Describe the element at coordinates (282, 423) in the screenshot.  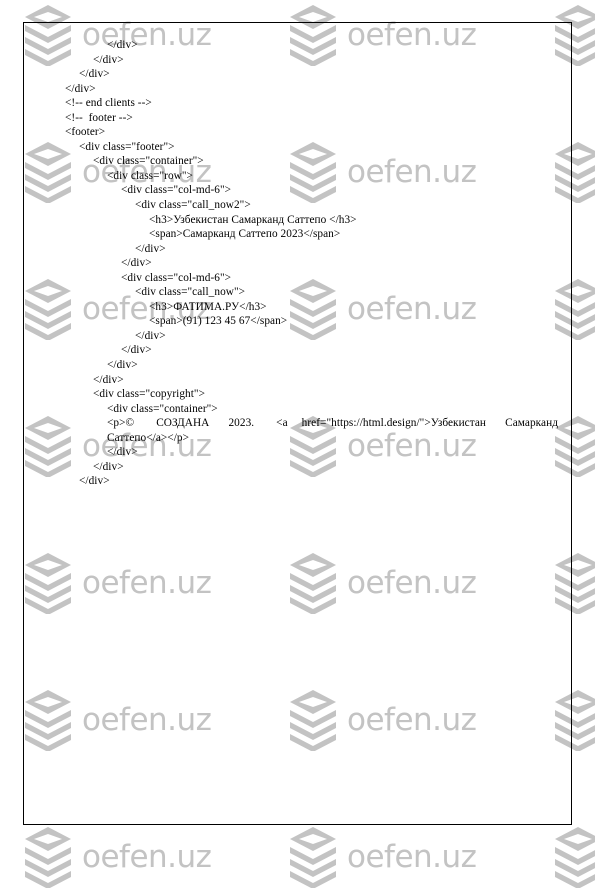
I see `anchor-open-tag: <a` at that location.